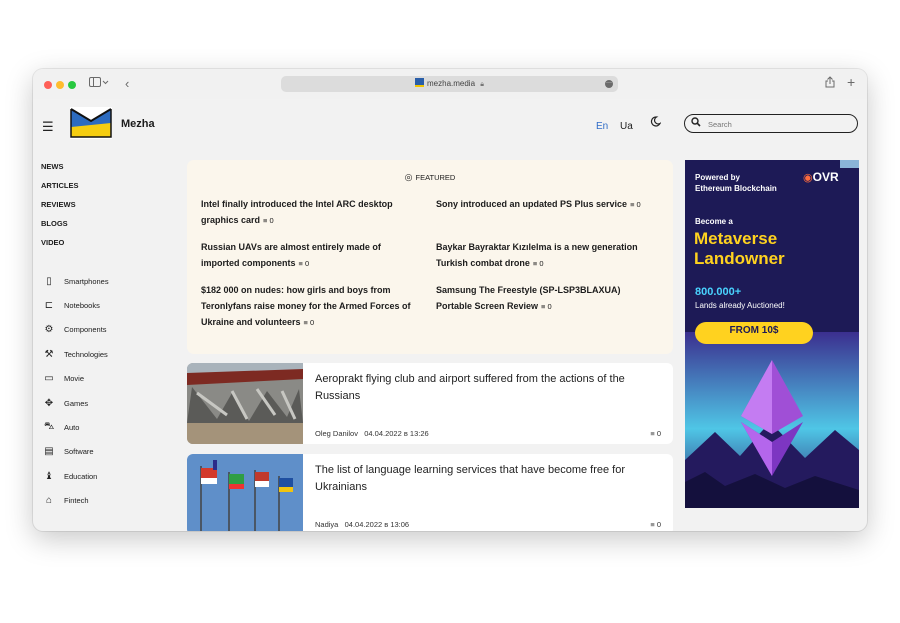 The width and height of the screenshot is (900, 623). What do you see at coordinates (808, 178) in the screenshot?
I see `ovr-logo-icon: ◉` at bounding box center [808, 178].